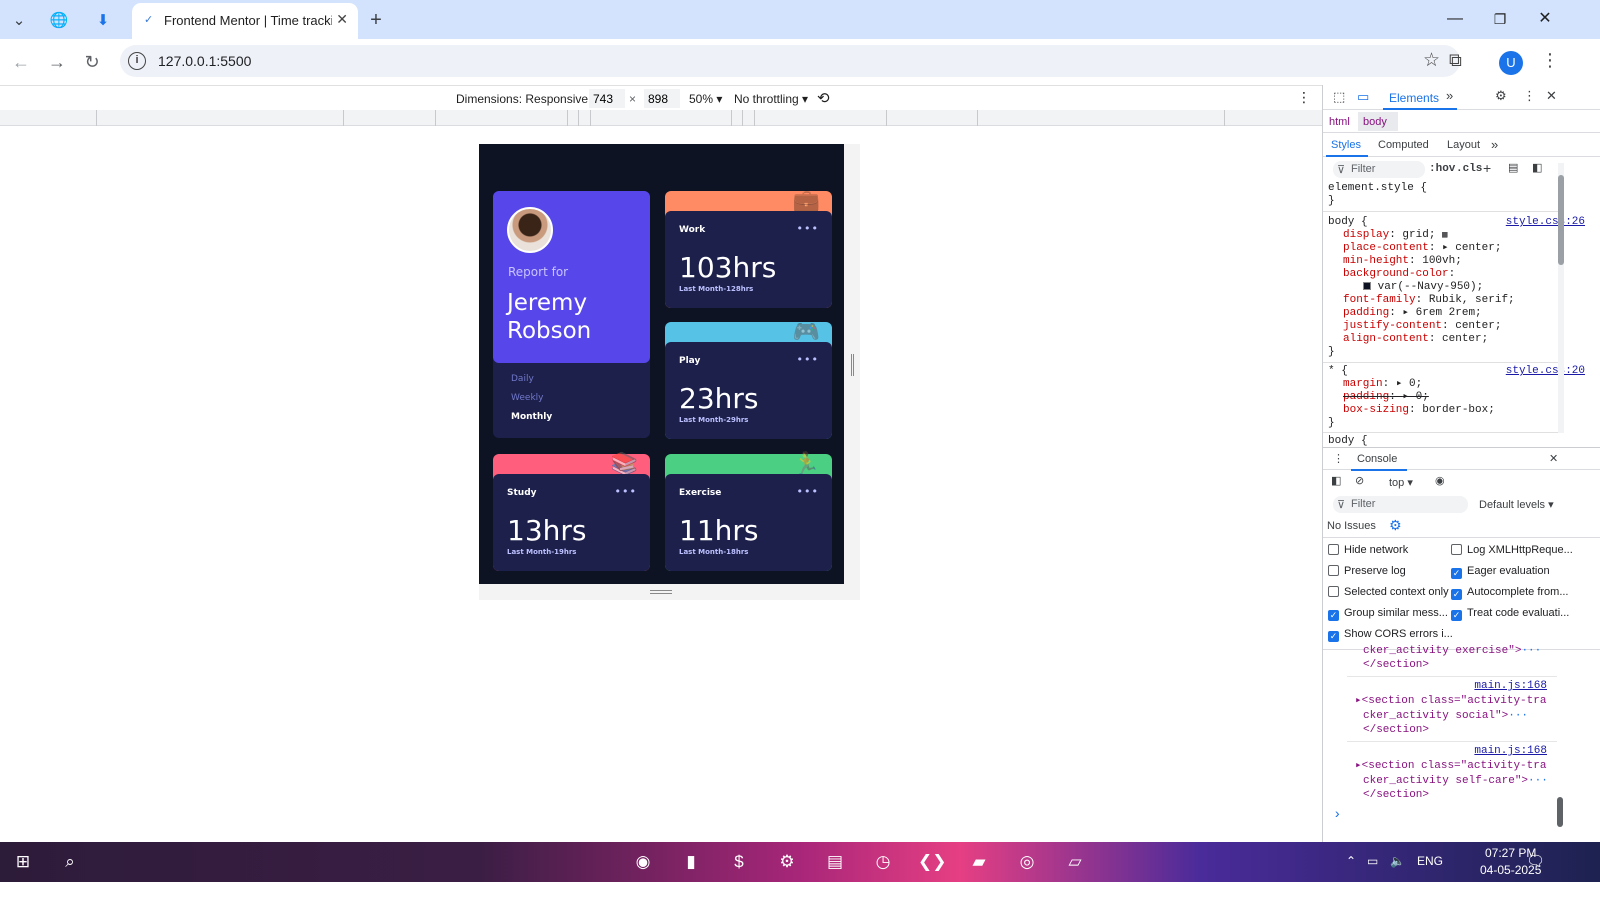 The height and width of the screenshot is (900, 1600). What do you see at coordinates (1516, 504) in the screenshot?
I see `levels-select: Default levels ▾` at bounding box center [1516, 504].